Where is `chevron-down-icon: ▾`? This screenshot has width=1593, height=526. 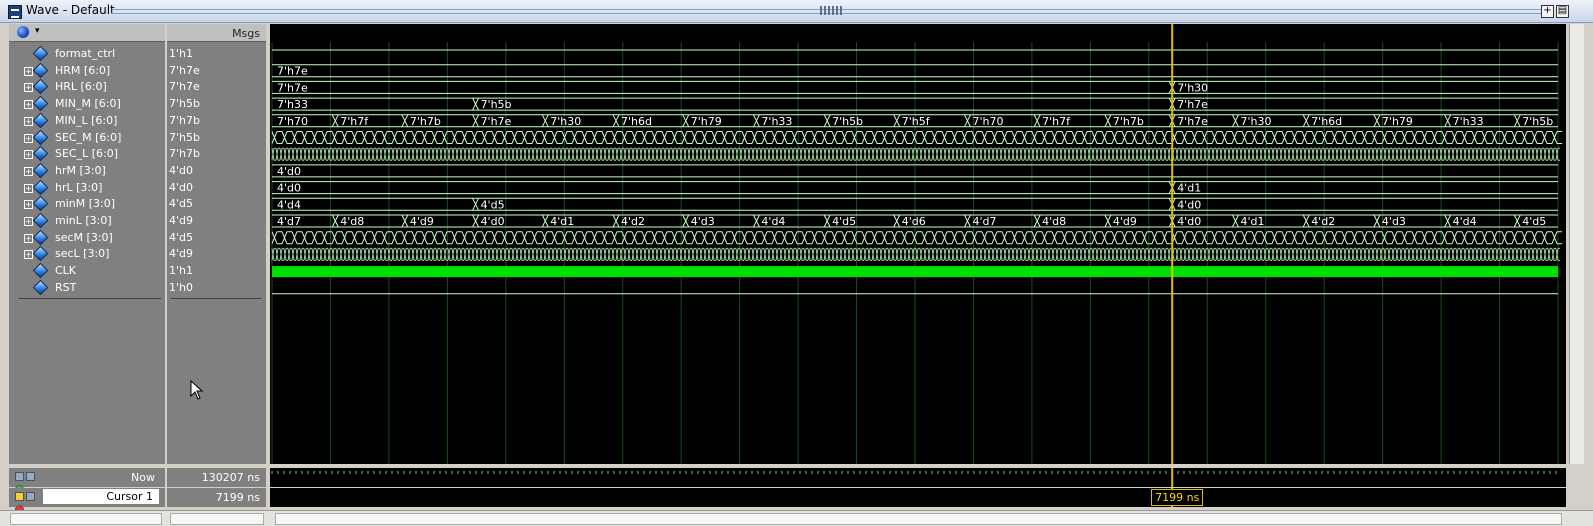
chevron-down-icon: ▾ is located at coordinates (37, 31).